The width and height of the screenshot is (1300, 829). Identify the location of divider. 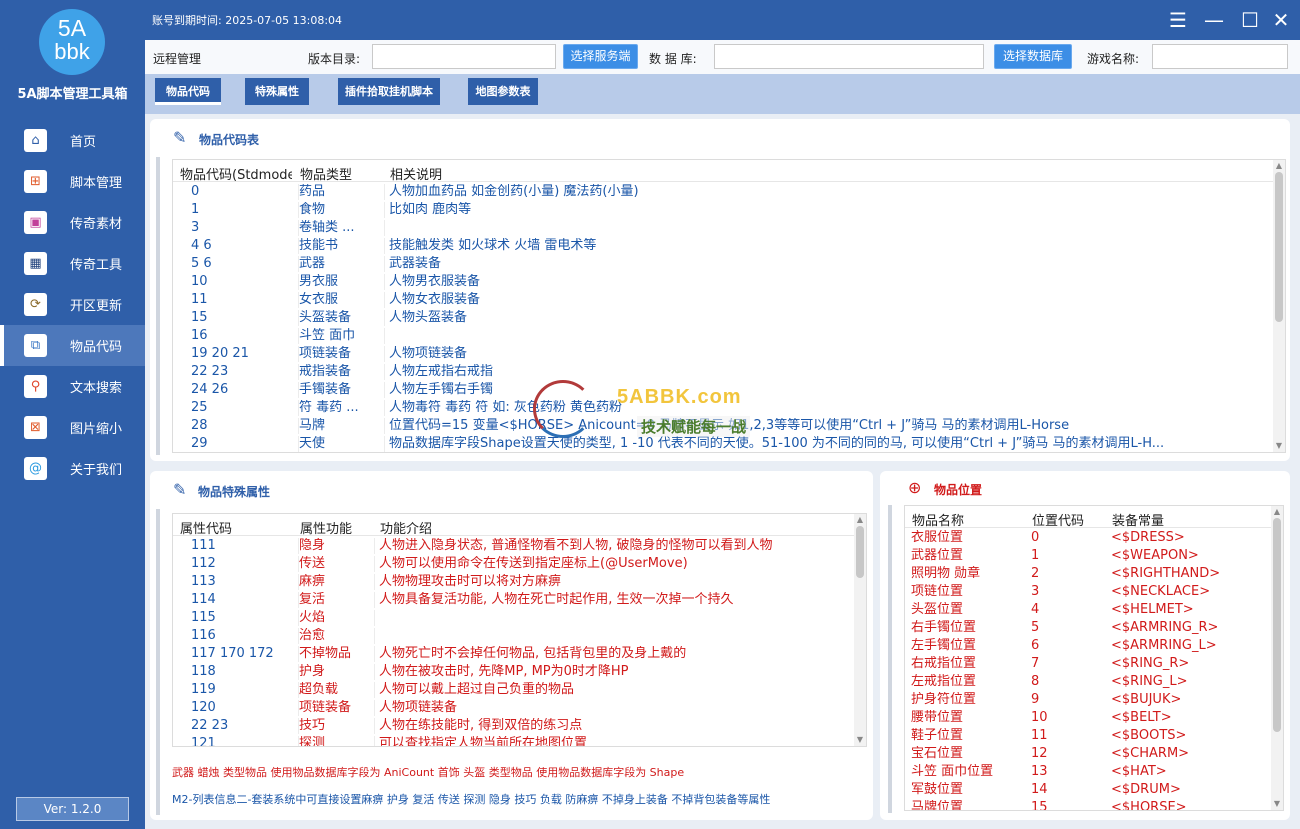
(890, 659).